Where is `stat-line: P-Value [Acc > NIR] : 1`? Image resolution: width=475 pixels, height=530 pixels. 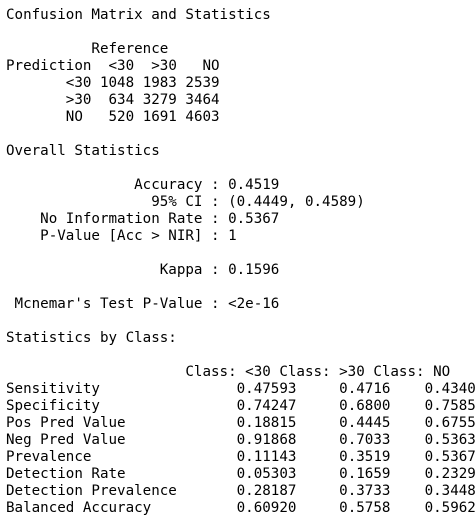 stat-line: P-Value [Acc > NIR] : 1 is located at coordinates (138, 236).